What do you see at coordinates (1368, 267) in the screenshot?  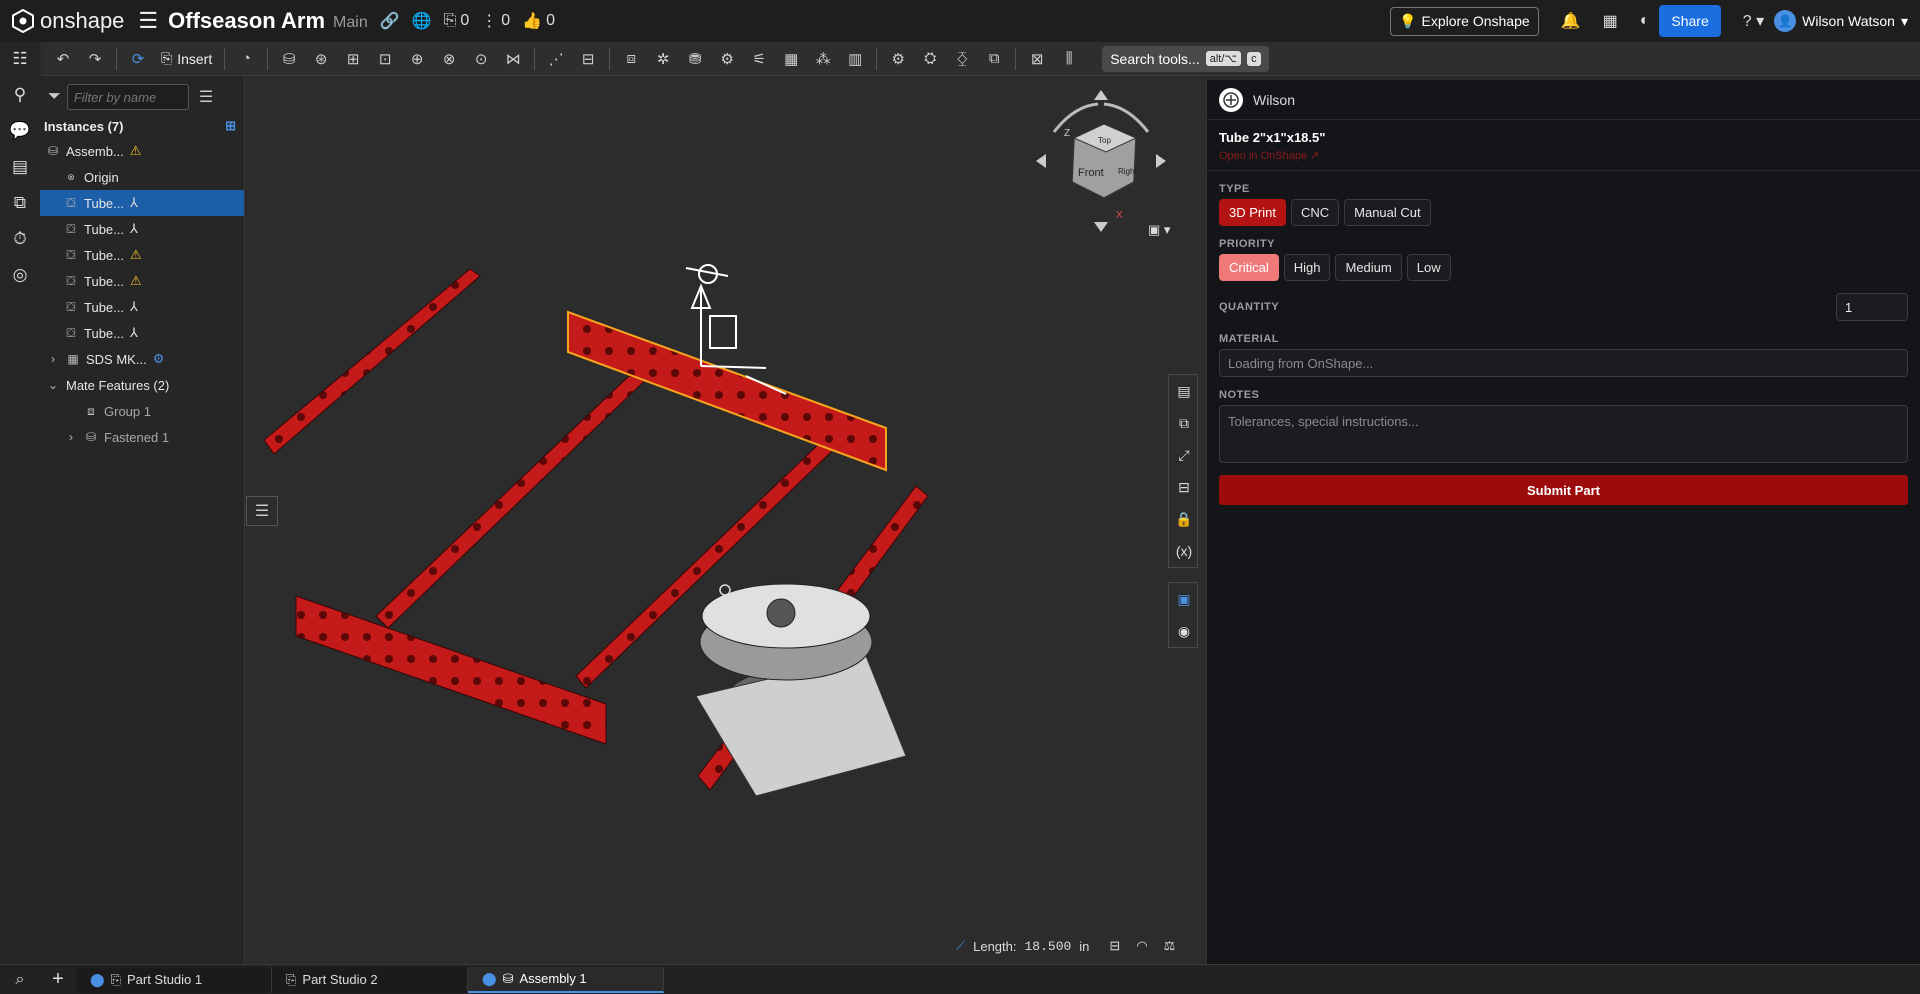 I see `priority-medium-button: Medium` at bounding box center [1368, 267].